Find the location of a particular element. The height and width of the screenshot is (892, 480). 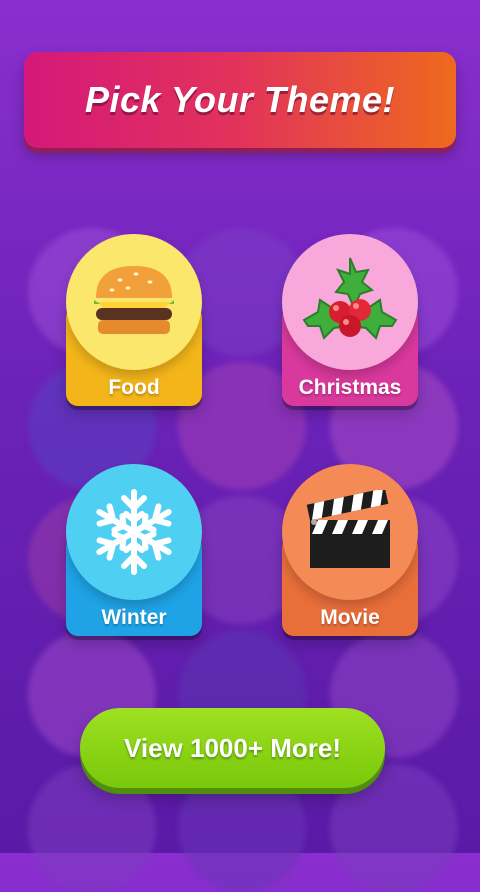

tile-label: Food is located at coordinates (134, 387).